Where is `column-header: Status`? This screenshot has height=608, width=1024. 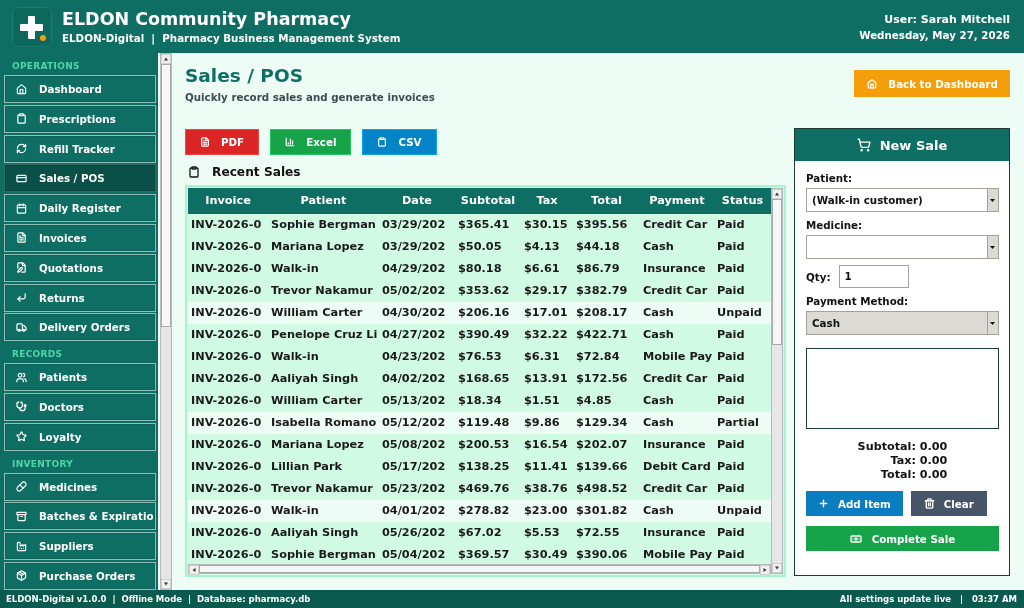 column-header: Status is located at coordinates (742, 201).